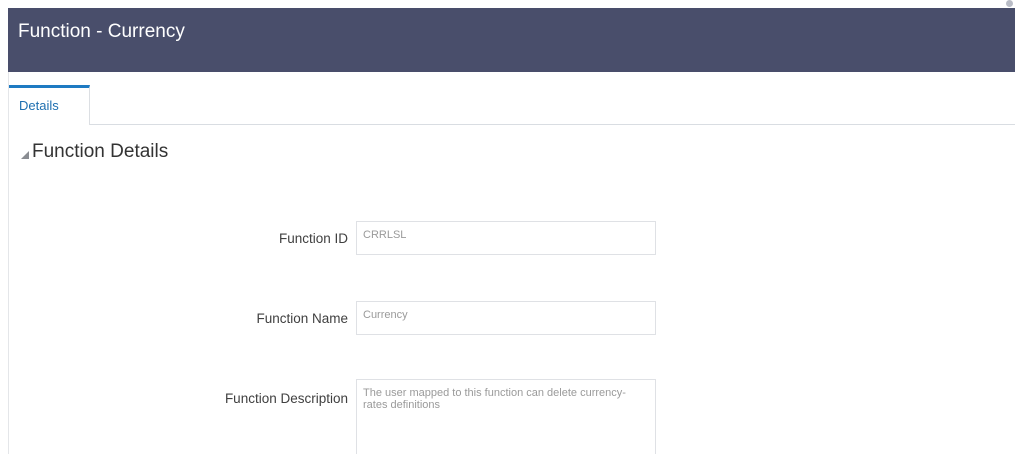  Describe the element at coordinates (25, 155) in the screenshot. I see `collapse-triangle-icon` at that location.